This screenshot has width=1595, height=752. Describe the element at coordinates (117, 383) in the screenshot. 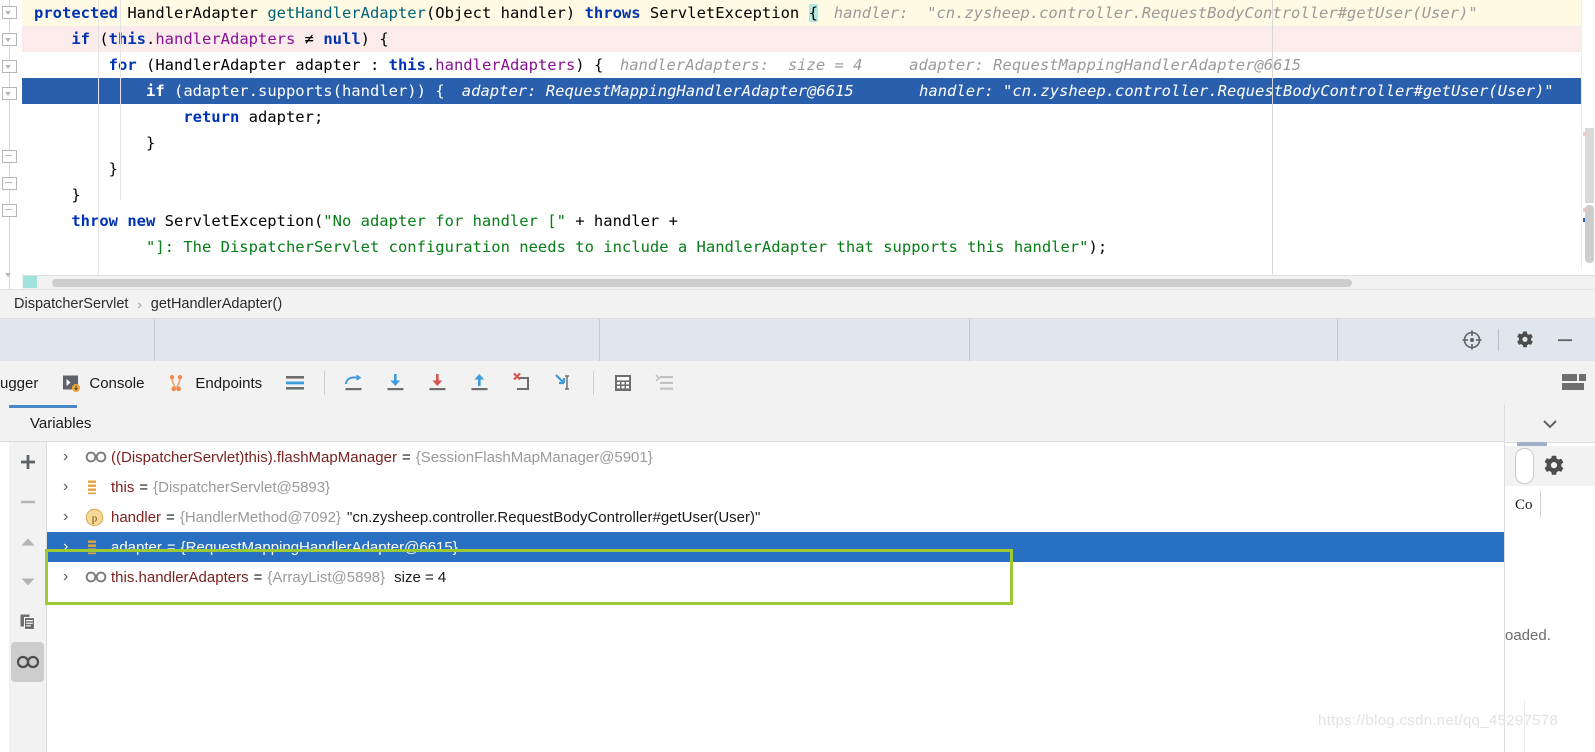

I see `tab-console-label: Console` at that location.